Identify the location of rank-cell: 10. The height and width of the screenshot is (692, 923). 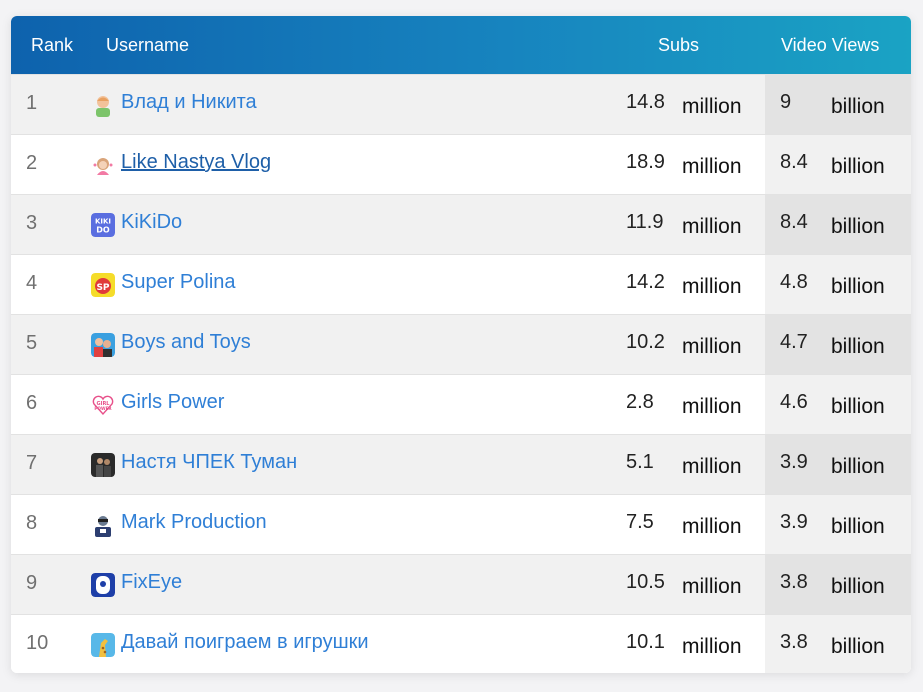
(37, 643).